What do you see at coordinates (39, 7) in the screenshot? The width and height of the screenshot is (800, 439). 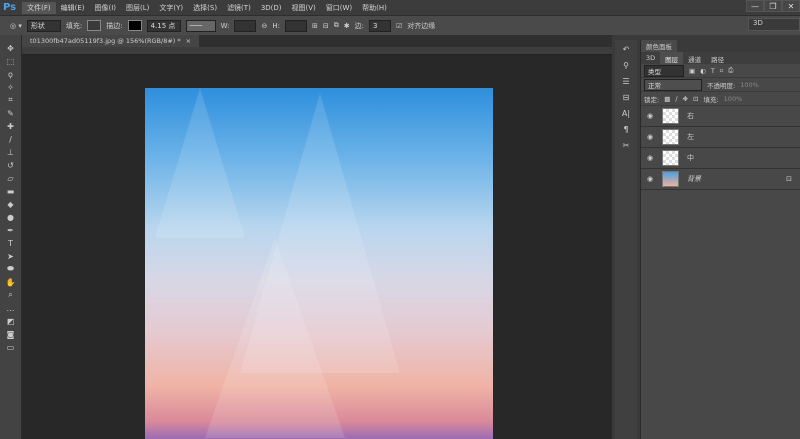 I see `menu-file: 文件(F)` at bounding box center [39, 7].